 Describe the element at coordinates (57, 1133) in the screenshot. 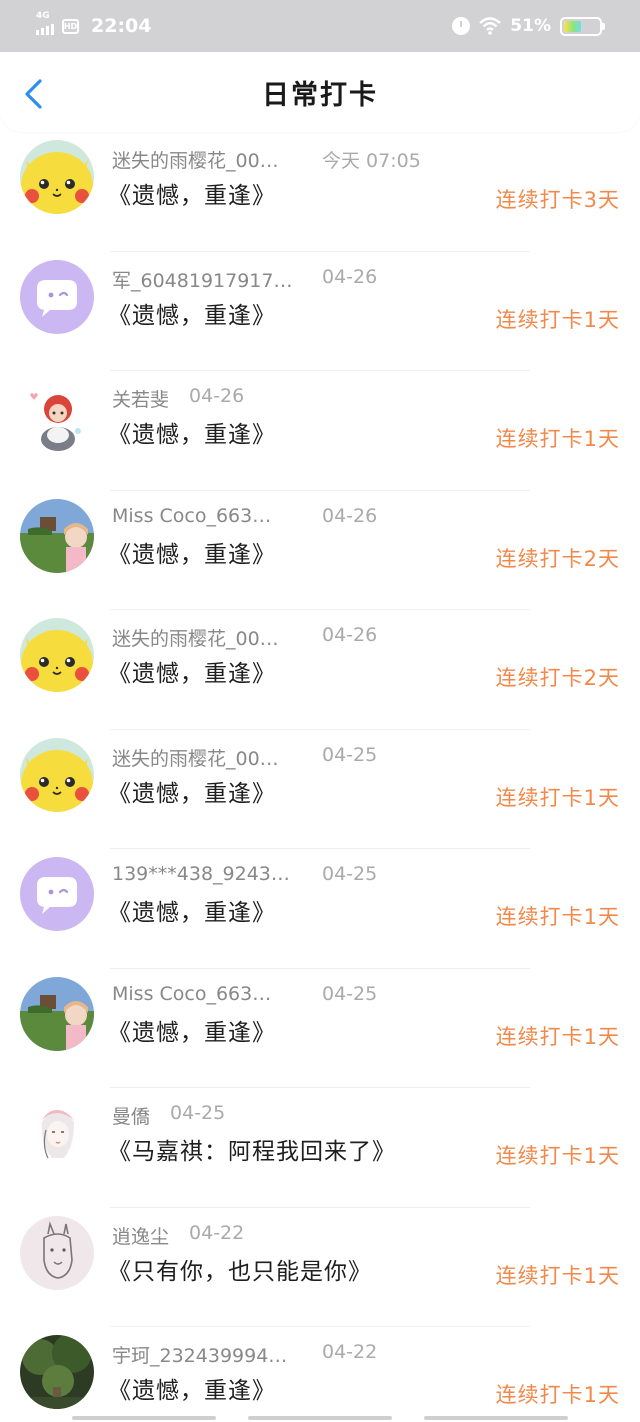

I see `sketch-girl-avatar` at that location.